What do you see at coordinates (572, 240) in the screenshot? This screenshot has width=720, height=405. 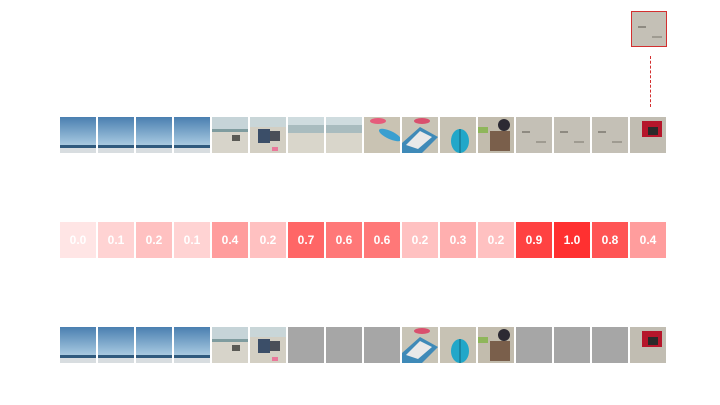 I see `frame-score-cell: 1.0` at bounding box center [572, 240].